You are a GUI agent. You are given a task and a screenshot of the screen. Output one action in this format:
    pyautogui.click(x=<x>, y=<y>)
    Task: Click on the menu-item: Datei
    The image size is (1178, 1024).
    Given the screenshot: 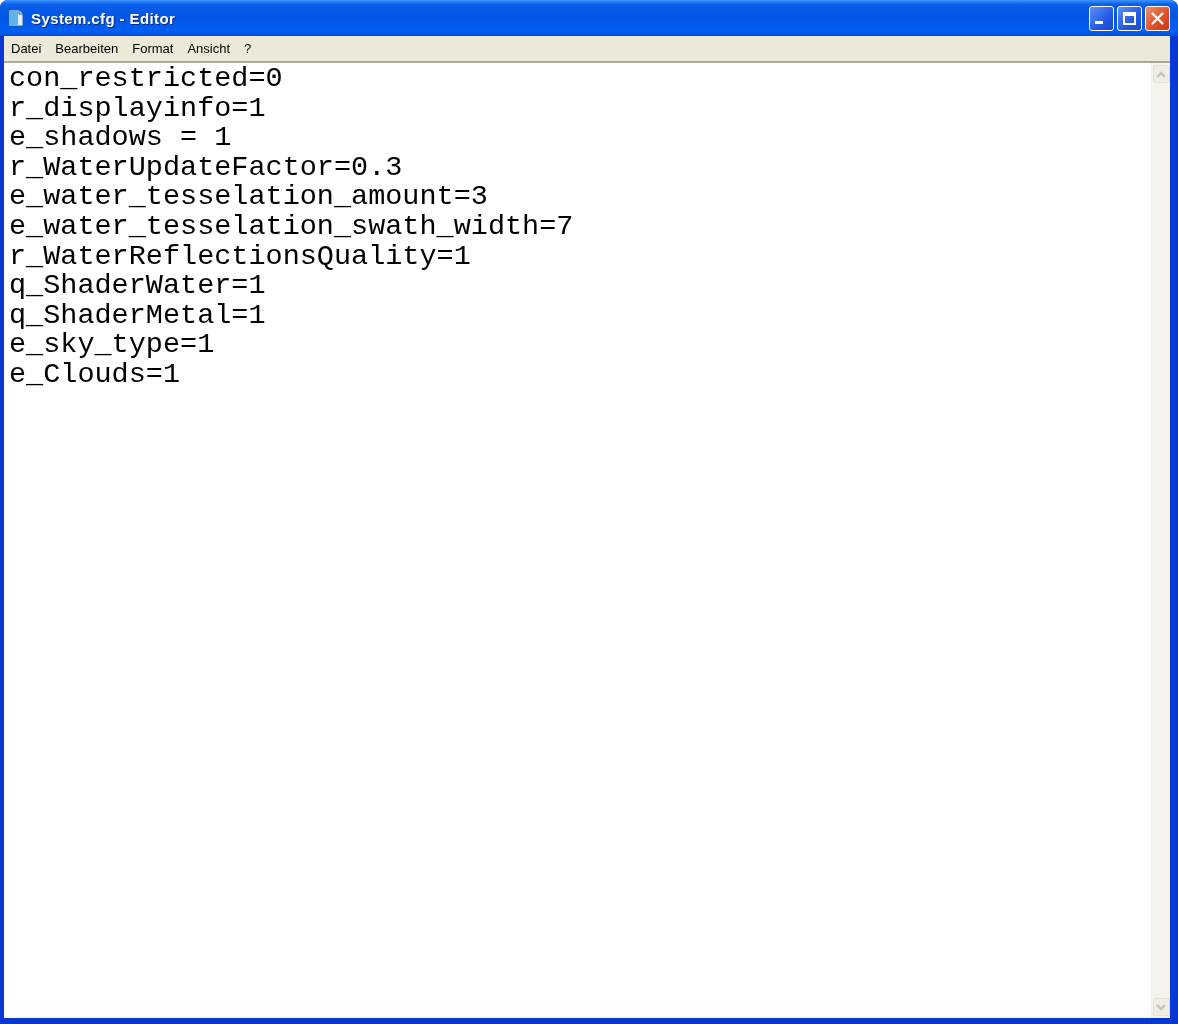 What is the action you would take?
    pyautogui.click(x=26, y=48)
    